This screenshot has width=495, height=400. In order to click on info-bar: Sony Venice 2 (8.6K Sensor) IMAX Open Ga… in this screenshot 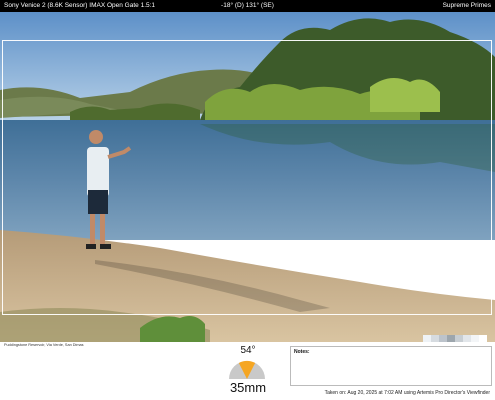, I will do `click(247, 6)`.